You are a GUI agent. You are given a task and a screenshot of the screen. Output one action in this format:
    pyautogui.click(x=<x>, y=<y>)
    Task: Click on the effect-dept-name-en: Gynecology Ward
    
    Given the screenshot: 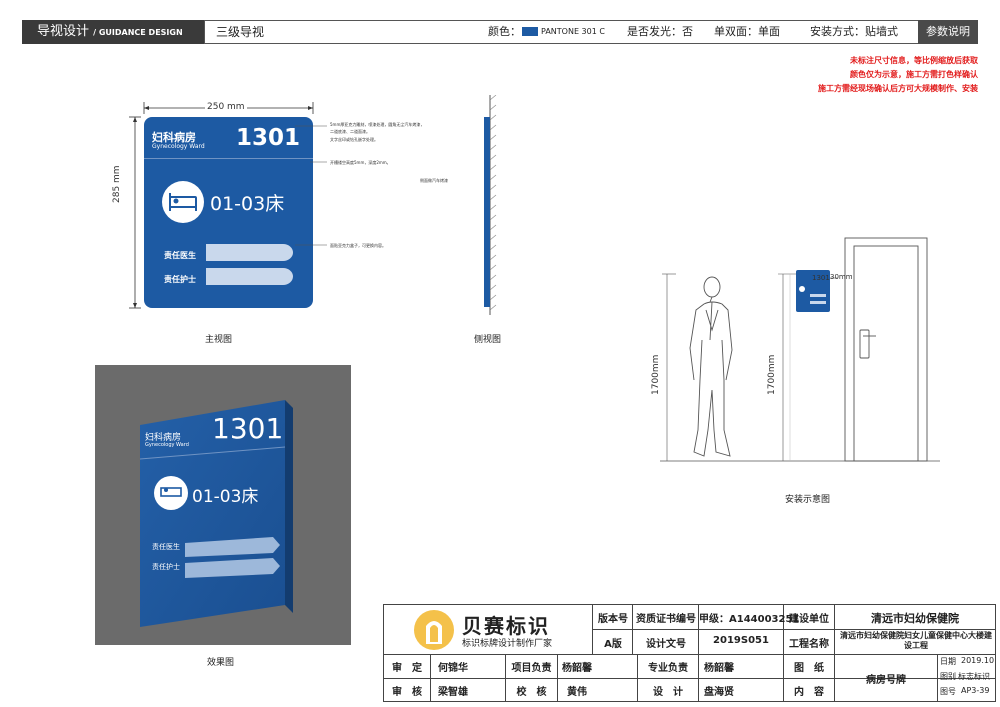 What is the action you would take?
    pyautogui.click(x=167, y=445)
    